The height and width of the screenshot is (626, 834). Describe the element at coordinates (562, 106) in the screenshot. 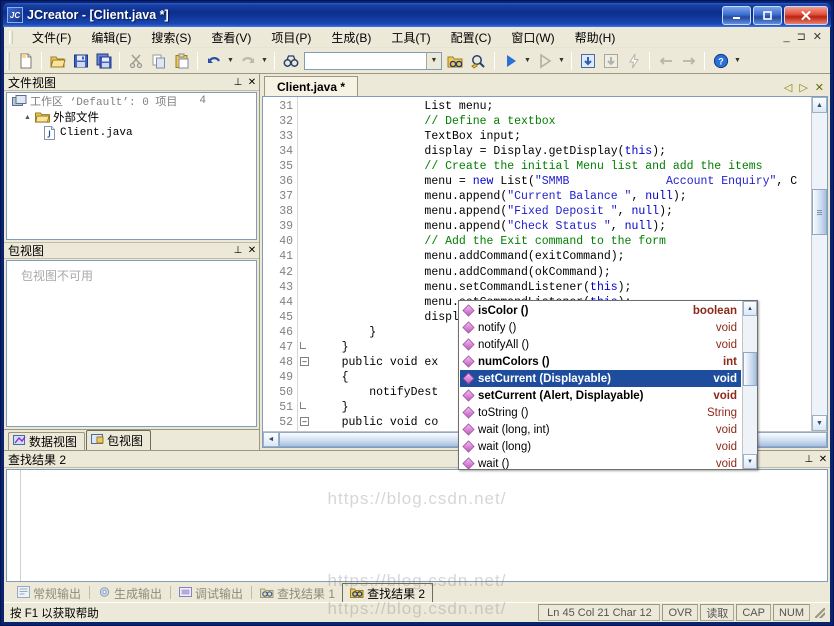

I see `code-line: List menu;` at that location.